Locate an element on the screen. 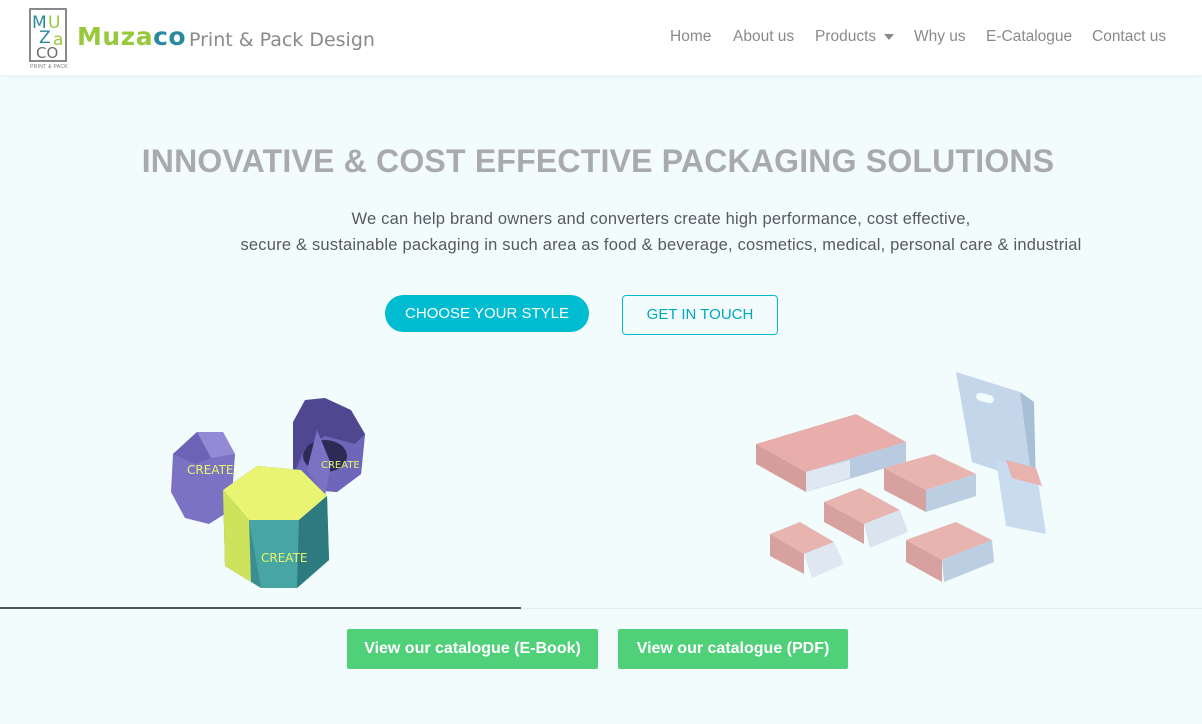 This screenshot has height=724, width=1202. view-catalogue-pdf-button: View our catalogue (PDF) is located at coordinates (733, 649).